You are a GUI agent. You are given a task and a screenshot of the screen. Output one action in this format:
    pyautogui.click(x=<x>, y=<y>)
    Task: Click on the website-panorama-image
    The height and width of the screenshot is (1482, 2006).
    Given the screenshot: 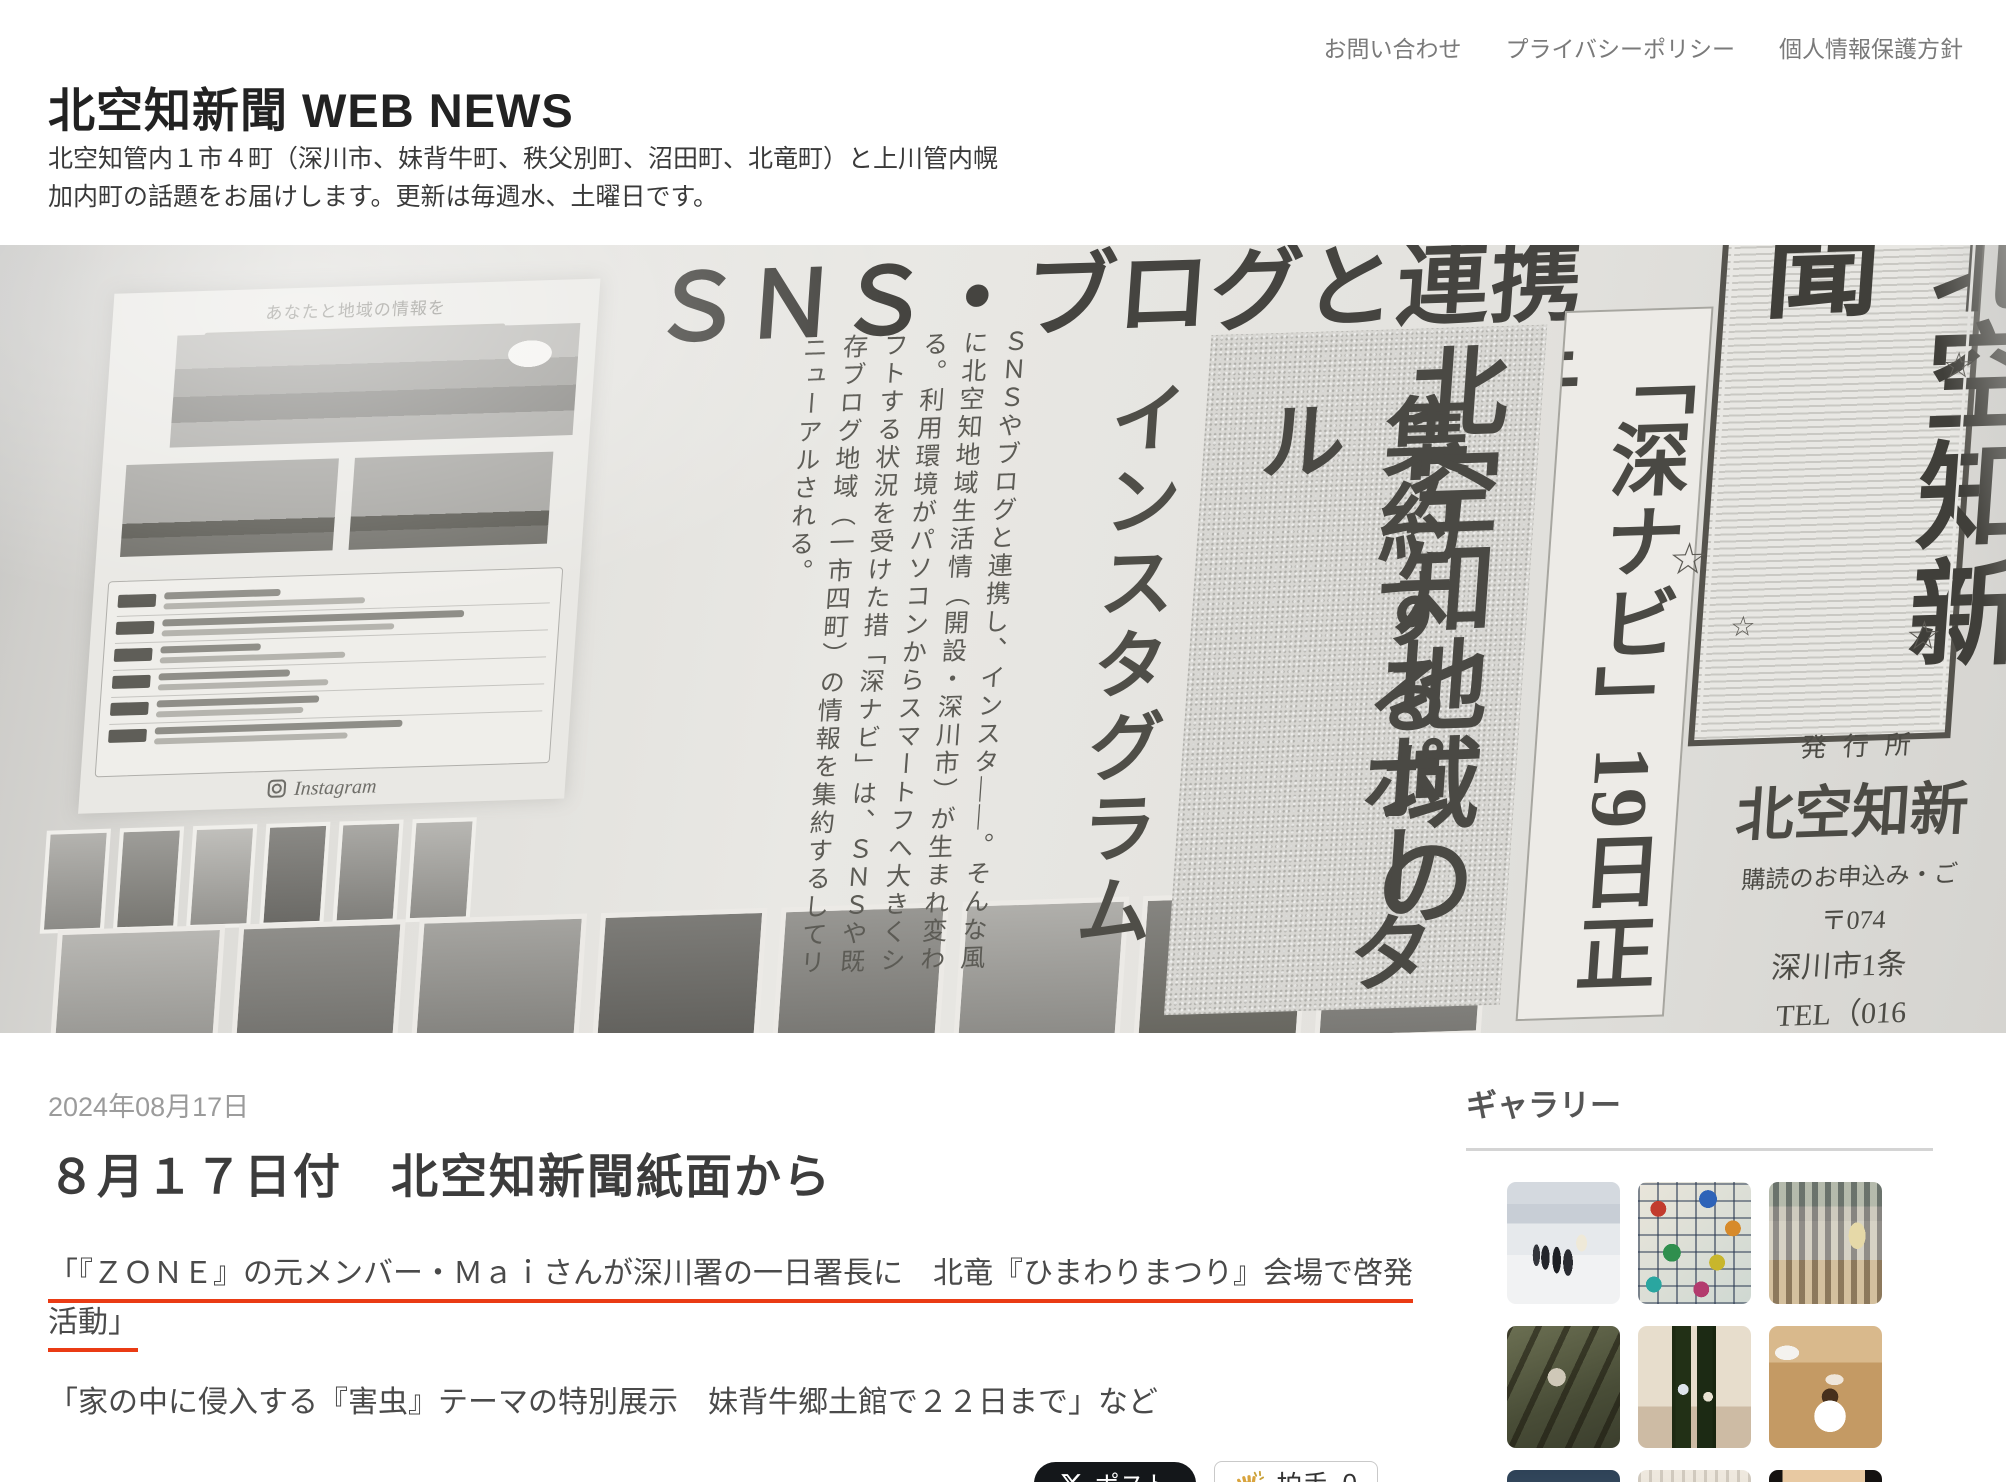 What is the action you would take?
    pyautogui.click(x=375, y=385)
    